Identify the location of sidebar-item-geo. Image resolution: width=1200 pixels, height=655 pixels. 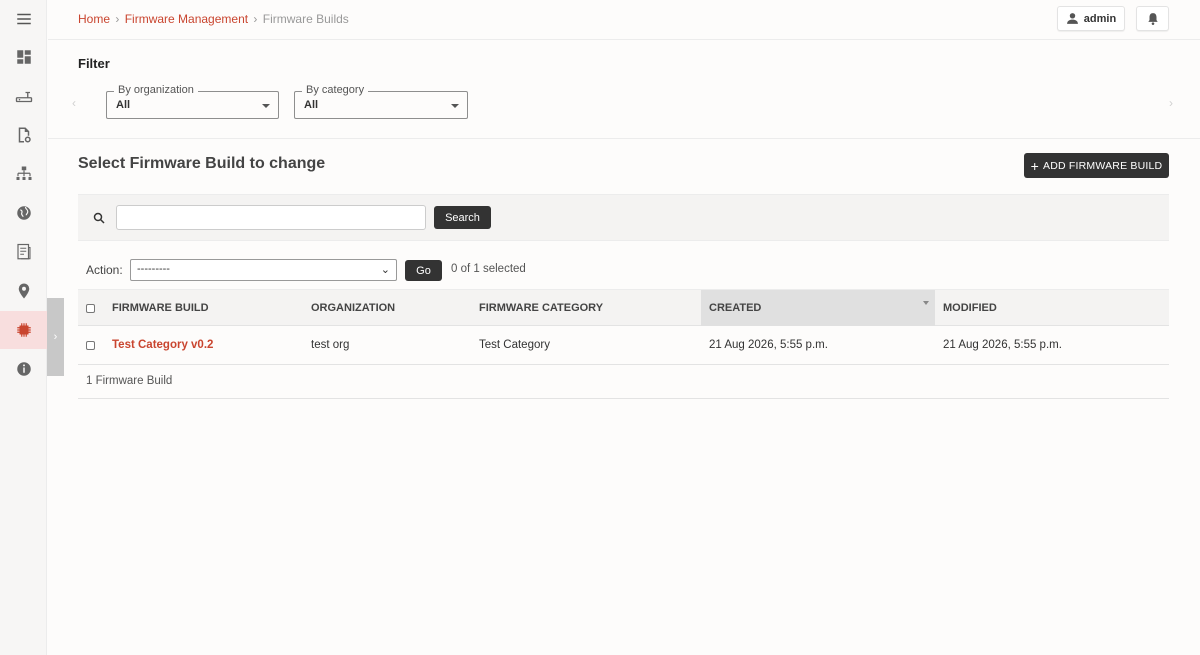
(23, 213).